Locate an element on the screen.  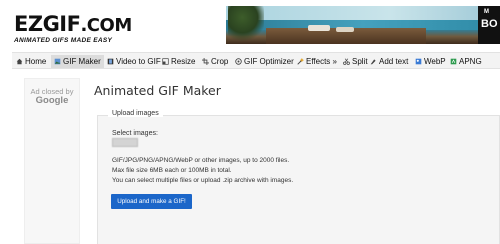
logo-tagline: ANIMATED GIFS MADE EASY is located at coordinates (63, 40).